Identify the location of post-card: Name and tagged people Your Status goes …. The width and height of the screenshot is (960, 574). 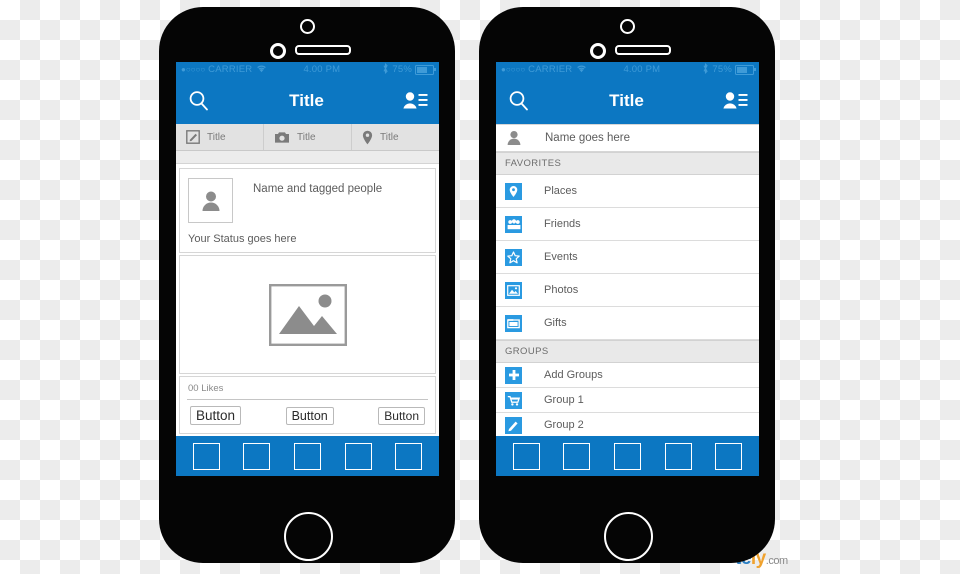
(307, 210).